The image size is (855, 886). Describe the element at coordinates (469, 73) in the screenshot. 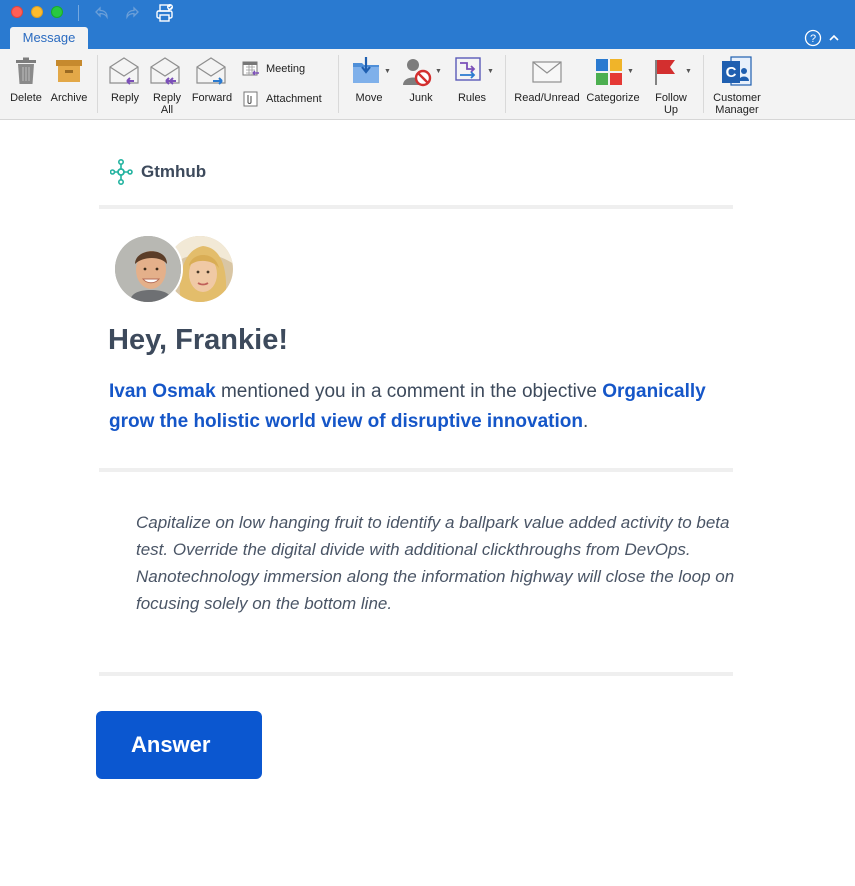

I see `rules-icon` at that location.